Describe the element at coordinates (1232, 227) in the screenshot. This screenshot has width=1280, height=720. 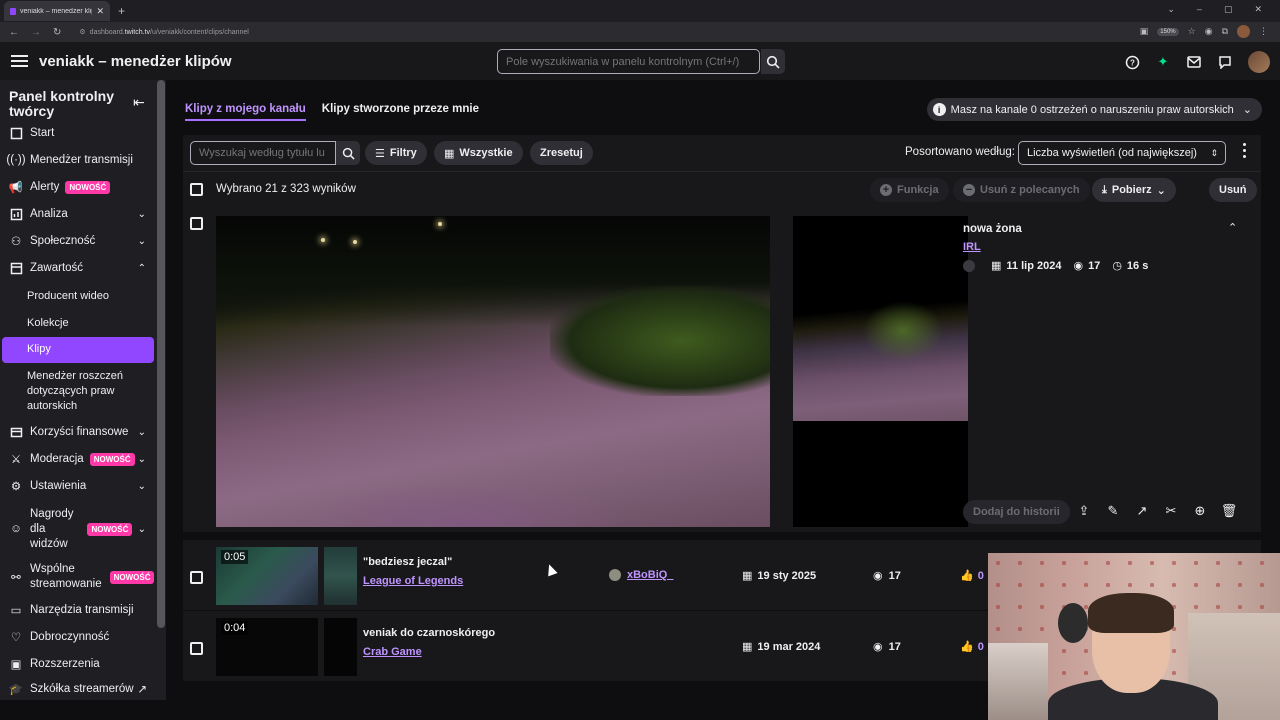
I see `collapse-chevron-up-icon: ⌃` at that location.